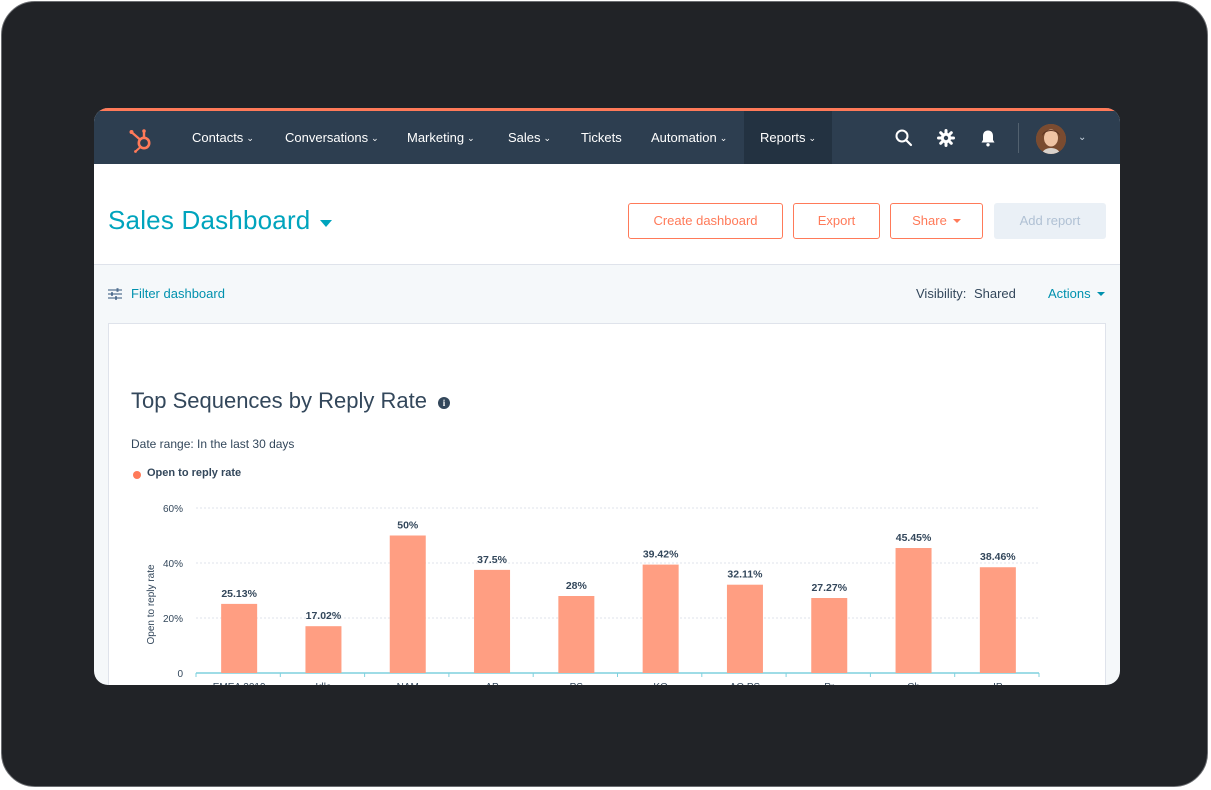  Describe the element at coordinates (577, 586) in the screenshot. I see `data-label: 28%` at that location.